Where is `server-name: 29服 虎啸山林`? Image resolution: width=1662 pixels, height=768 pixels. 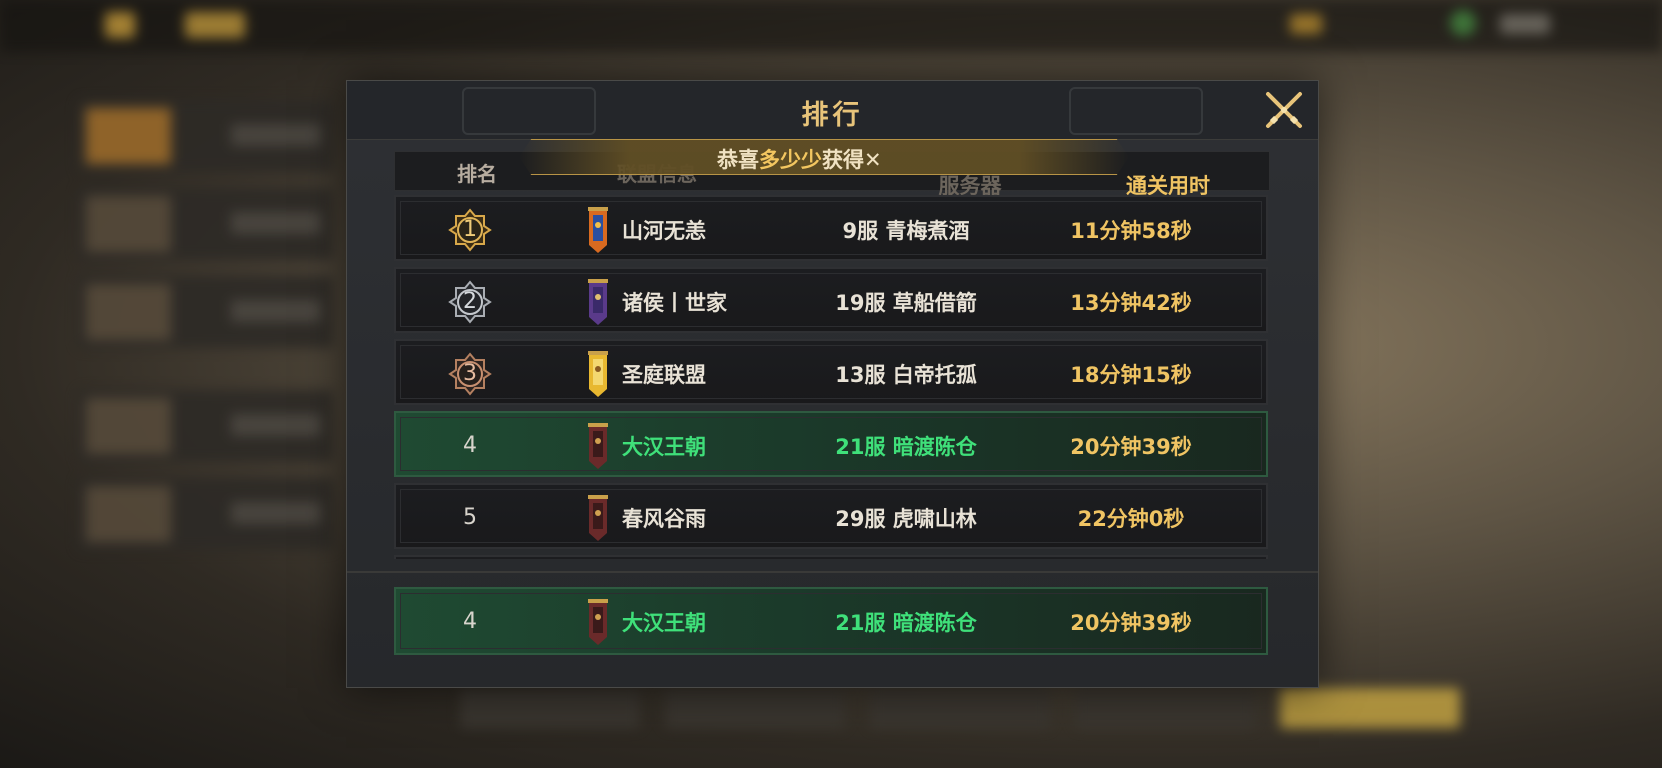 server-name: 29服 虎啸山林 is located at coordinates (906, 519).